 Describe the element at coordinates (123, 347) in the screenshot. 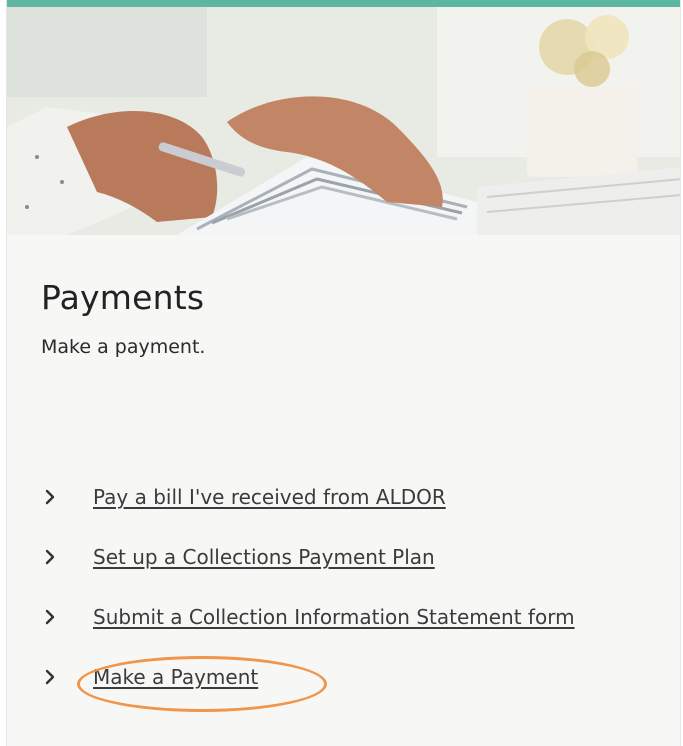

I see `card-subtitle: Make a payment.` at that location.